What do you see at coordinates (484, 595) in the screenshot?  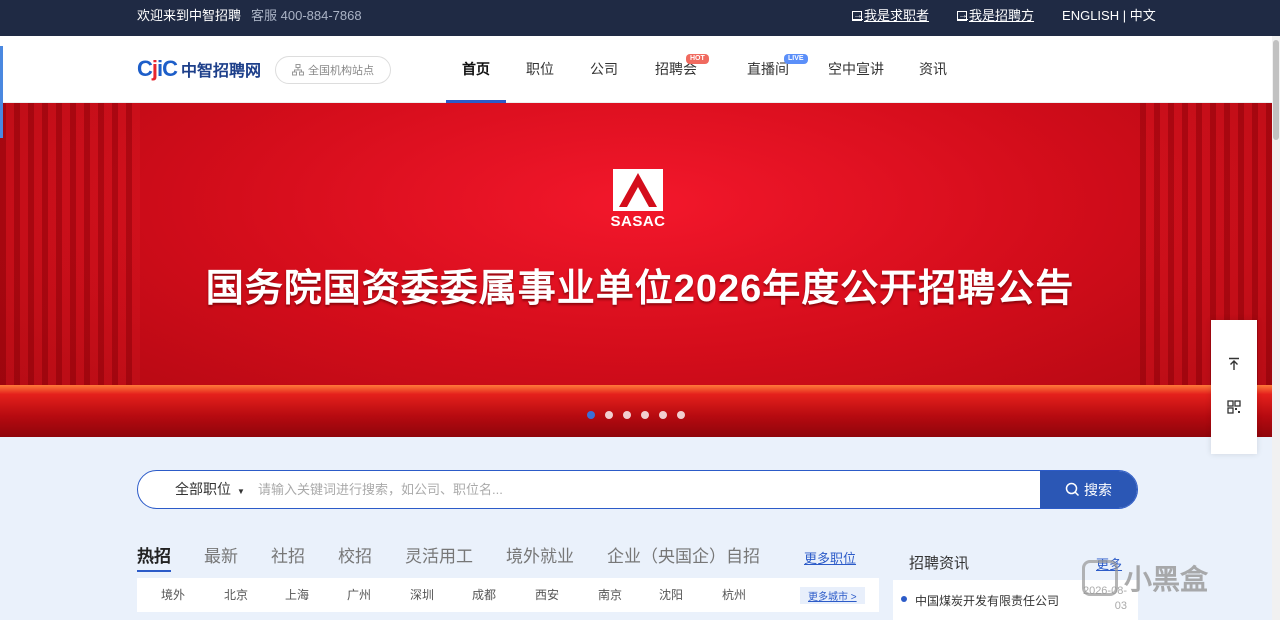 I see `city-item: 成都` at bounding box center [484, 595].